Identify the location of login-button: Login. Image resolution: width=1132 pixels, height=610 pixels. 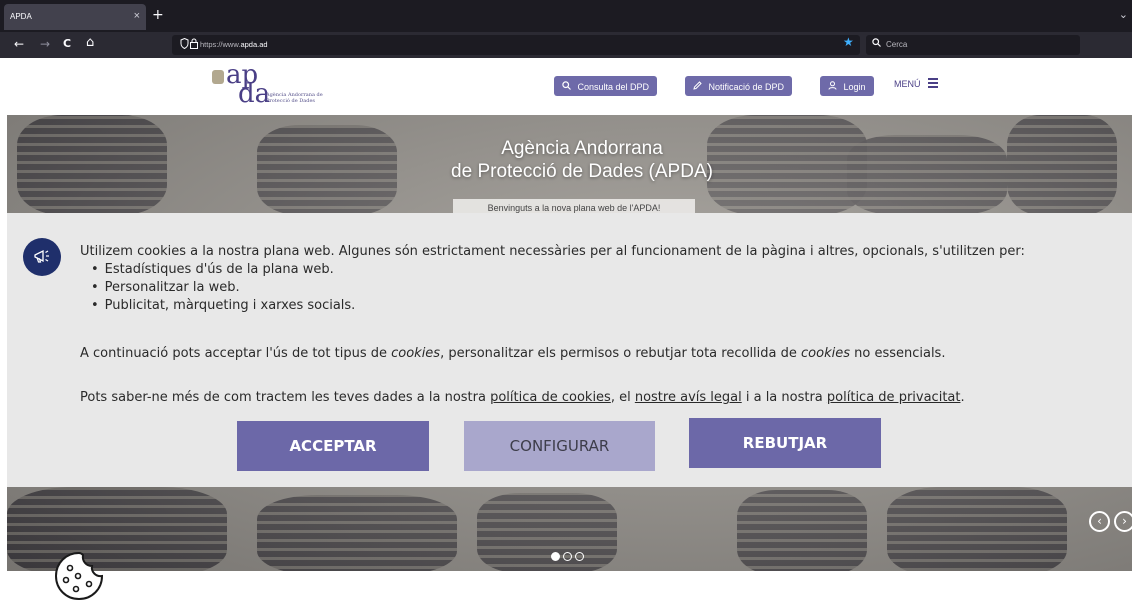
(847, 86).